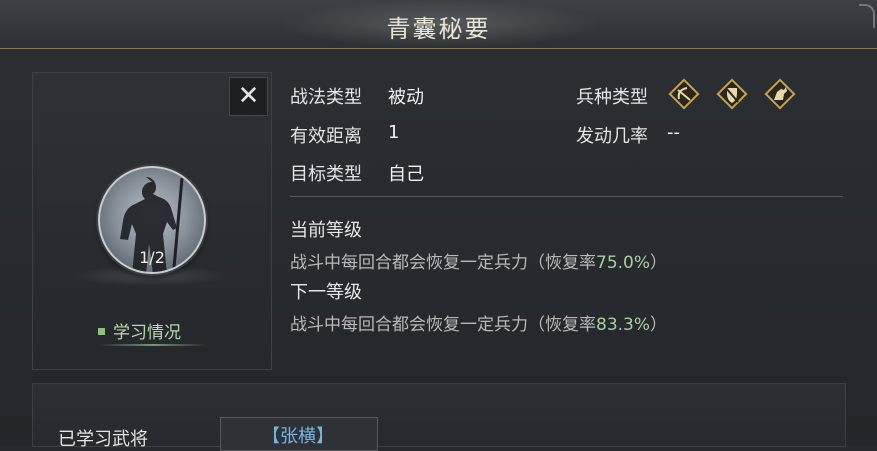 Image resolution: width=877 pixels, height=451 pixels. I want to click on learned-generals-label: 已学习武将, so click(103, 439).